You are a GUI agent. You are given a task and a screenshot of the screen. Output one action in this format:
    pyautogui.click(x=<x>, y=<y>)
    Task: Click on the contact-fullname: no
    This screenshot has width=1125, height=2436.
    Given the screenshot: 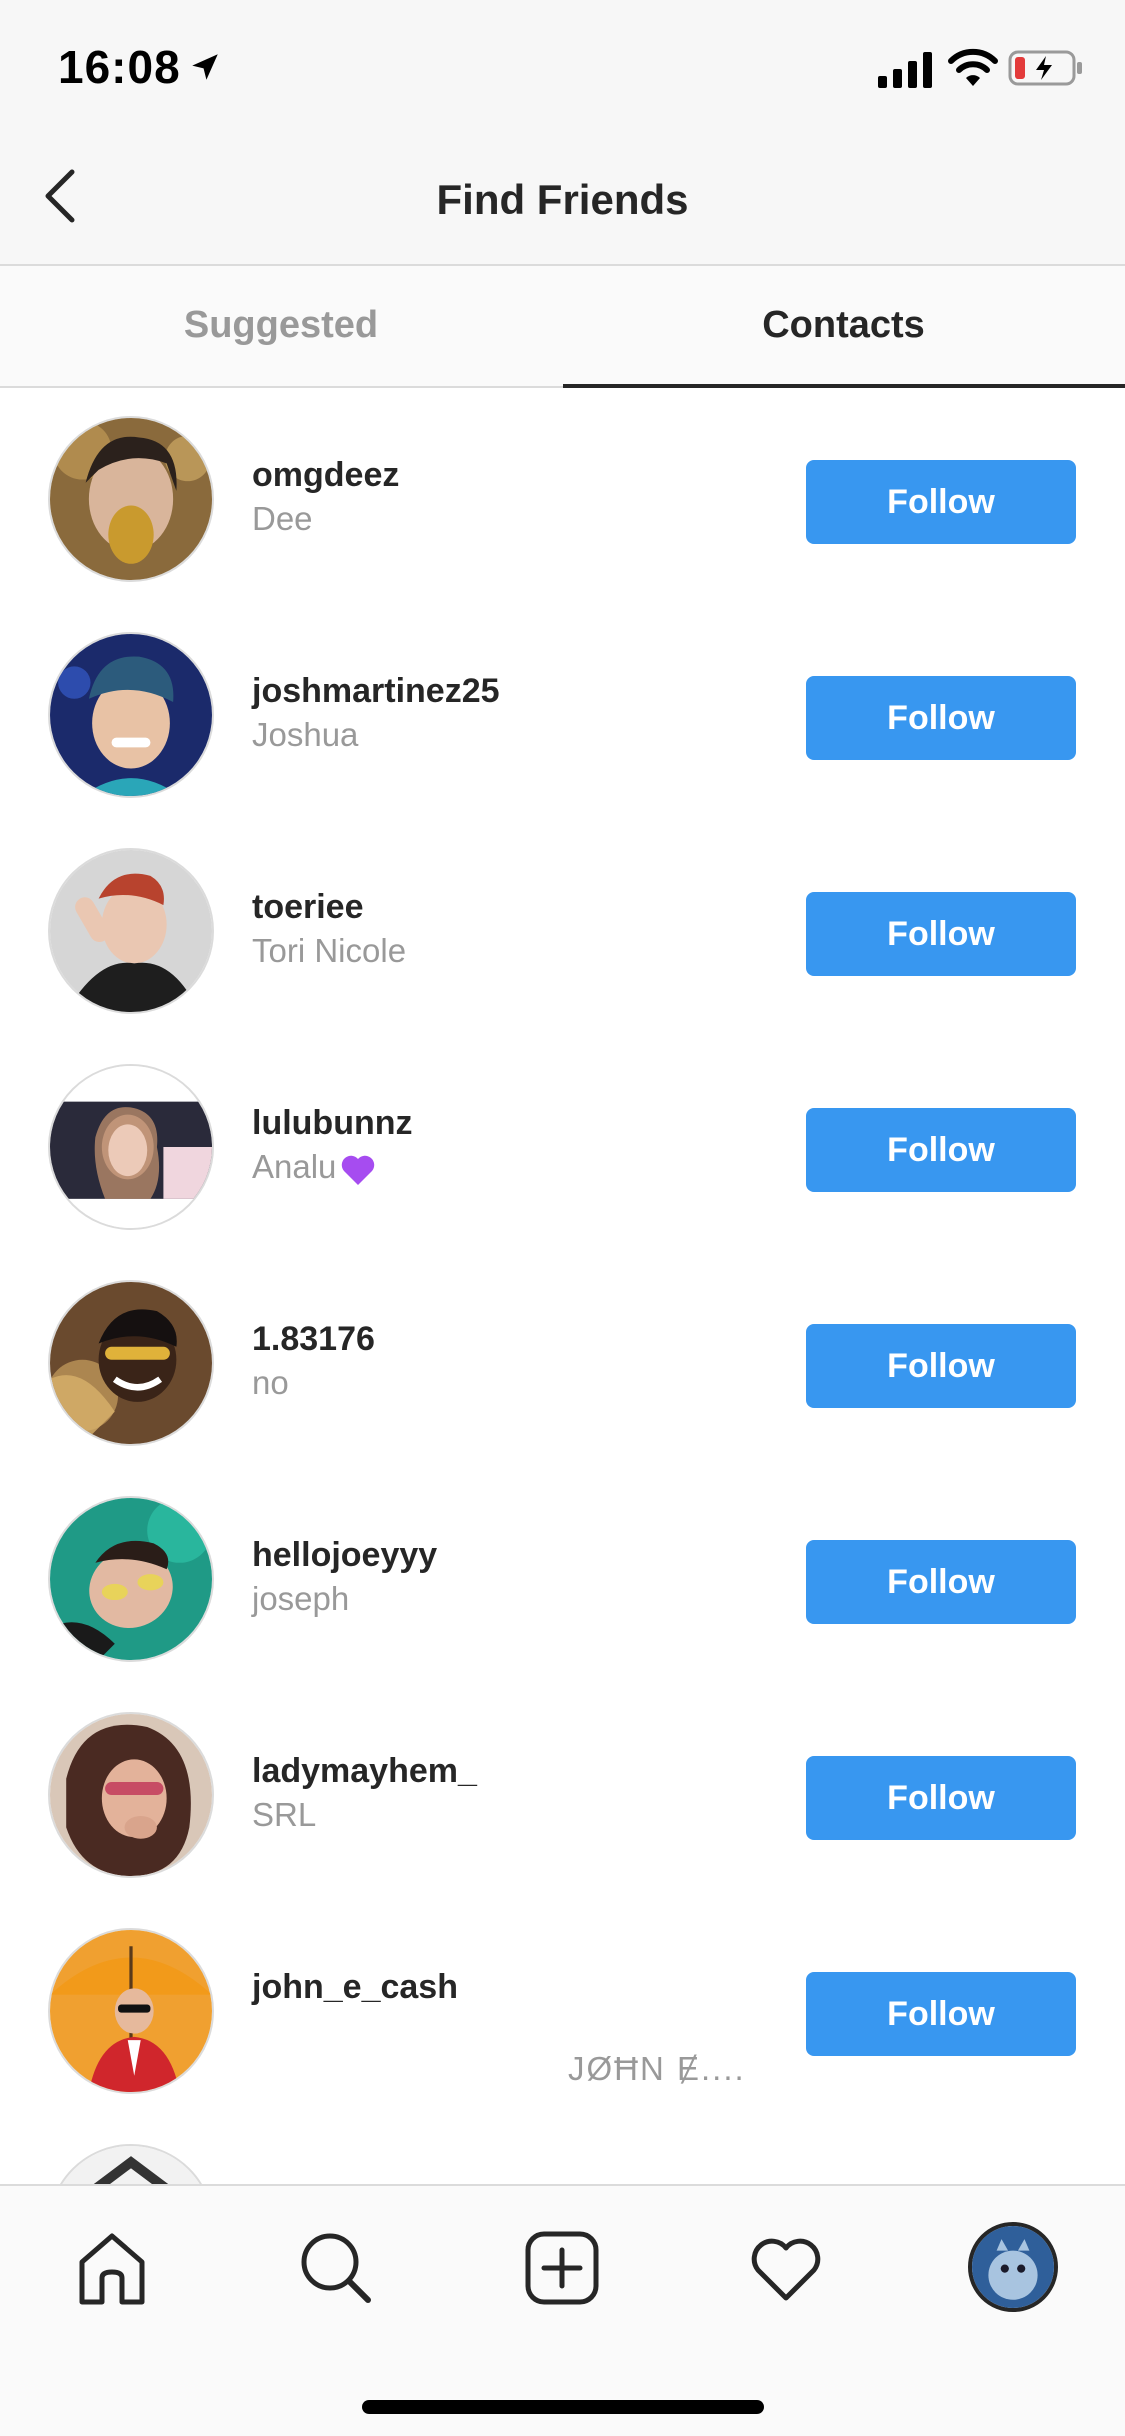 What is the action you would take?
    pyautogui.click(x=270, y=1382)
    